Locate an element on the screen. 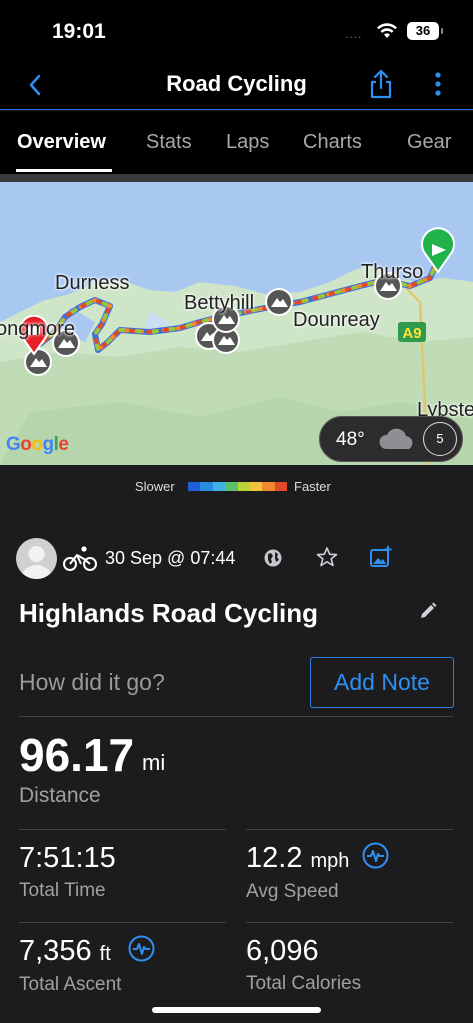  note-prompt: How did it go? is located at coordinates (92, 682).